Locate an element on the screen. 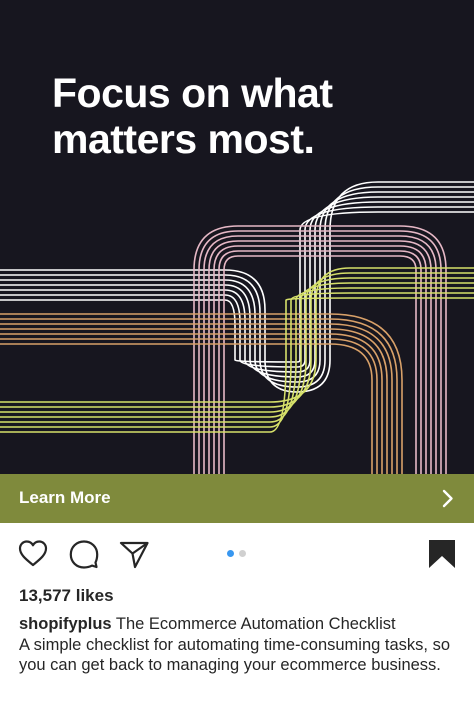  carousel-dot-active is located at coordinates (230, 553).